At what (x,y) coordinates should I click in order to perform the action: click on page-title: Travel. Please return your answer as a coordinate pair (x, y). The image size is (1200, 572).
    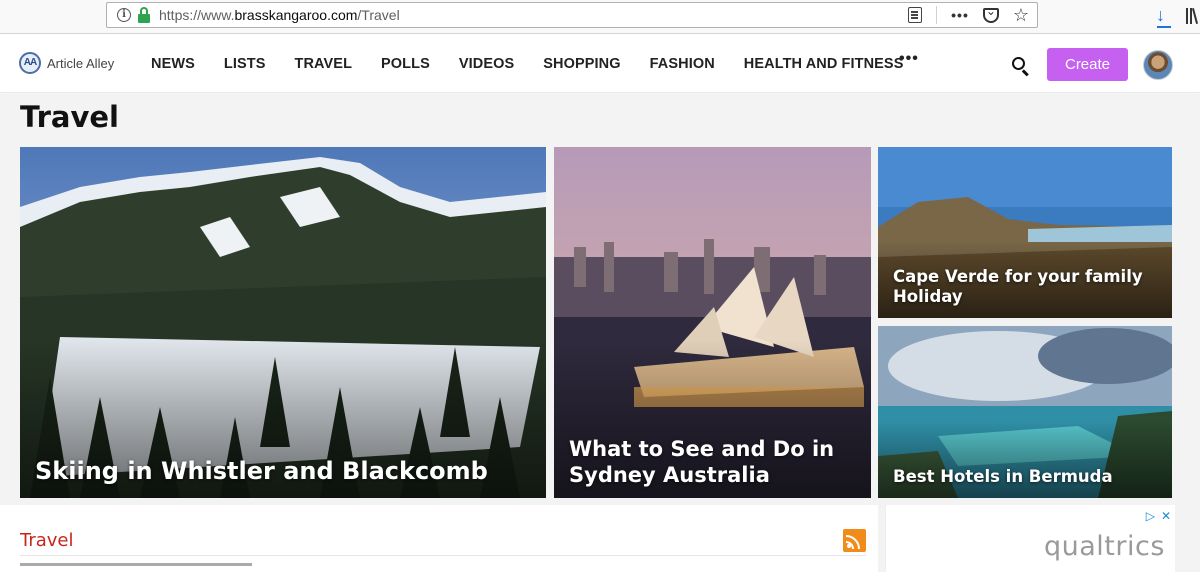
    Looking at the image, I should click on (69, 117).